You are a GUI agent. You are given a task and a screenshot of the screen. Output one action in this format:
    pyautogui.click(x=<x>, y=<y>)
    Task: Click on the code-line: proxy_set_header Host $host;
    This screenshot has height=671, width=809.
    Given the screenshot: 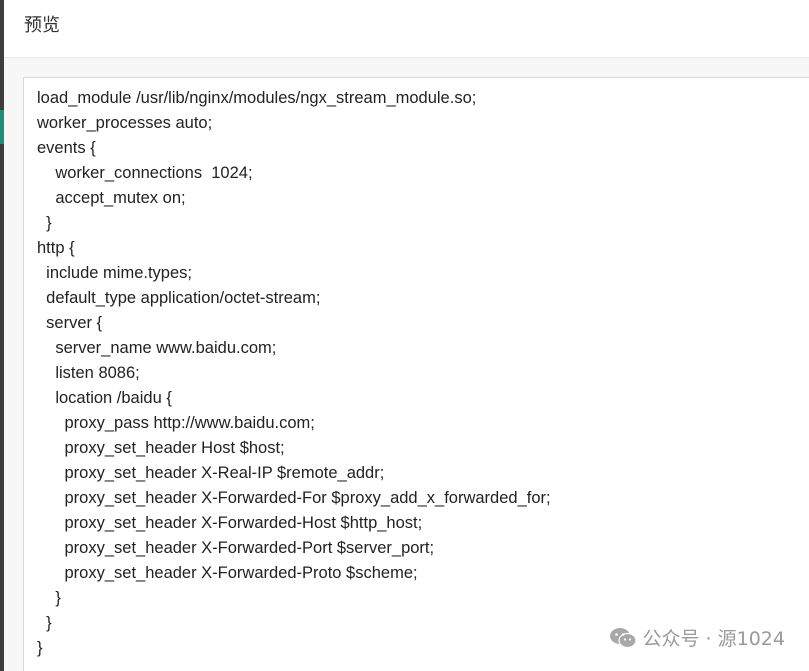 What is the action you would take?
    pyautogui.click(x=161, y=448)
    